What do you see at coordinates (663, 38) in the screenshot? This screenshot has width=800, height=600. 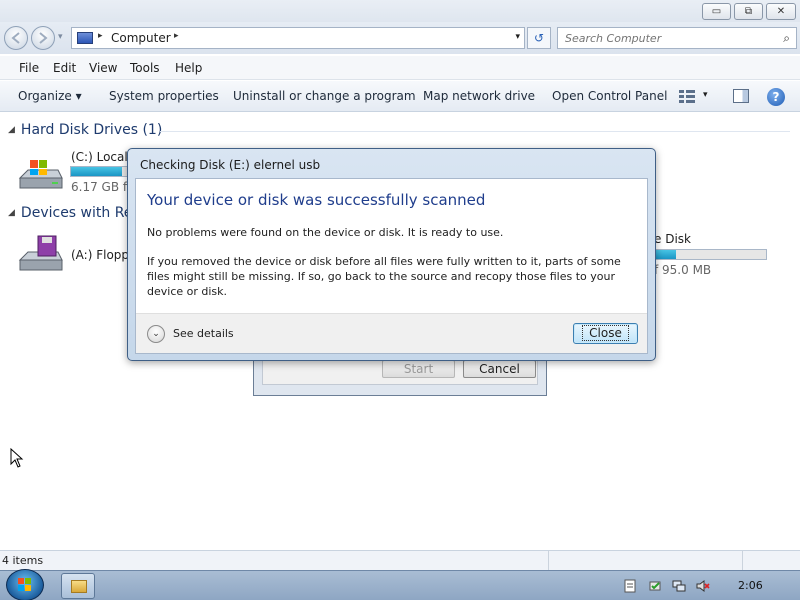 I see `search-input` at bounding box center [663, 38].